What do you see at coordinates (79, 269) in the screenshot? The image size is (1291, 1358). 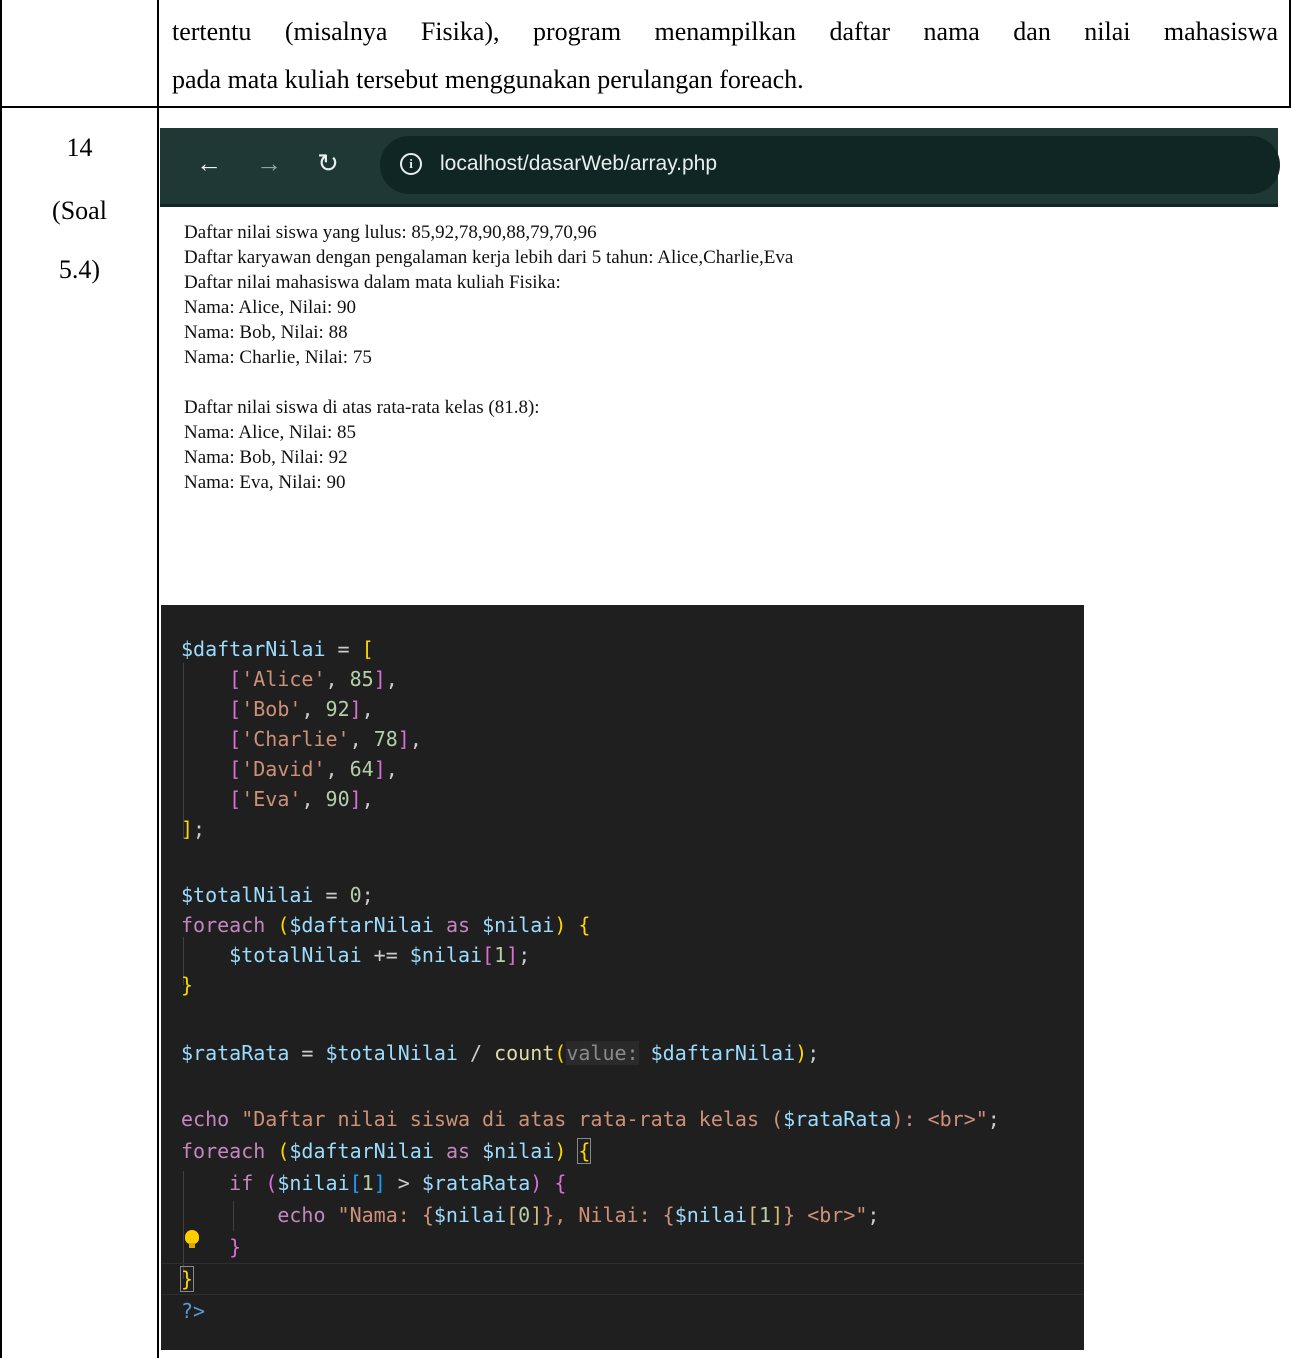 I see `row-label-line-2: 5.4)` at bounding box center [79, 269].